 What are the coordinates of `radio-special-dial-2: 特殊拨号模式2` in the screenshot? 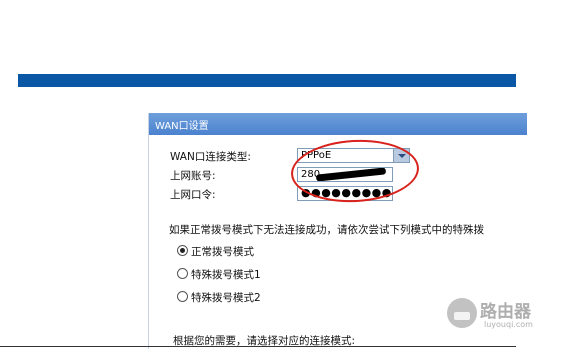 It's located at (219, 297).